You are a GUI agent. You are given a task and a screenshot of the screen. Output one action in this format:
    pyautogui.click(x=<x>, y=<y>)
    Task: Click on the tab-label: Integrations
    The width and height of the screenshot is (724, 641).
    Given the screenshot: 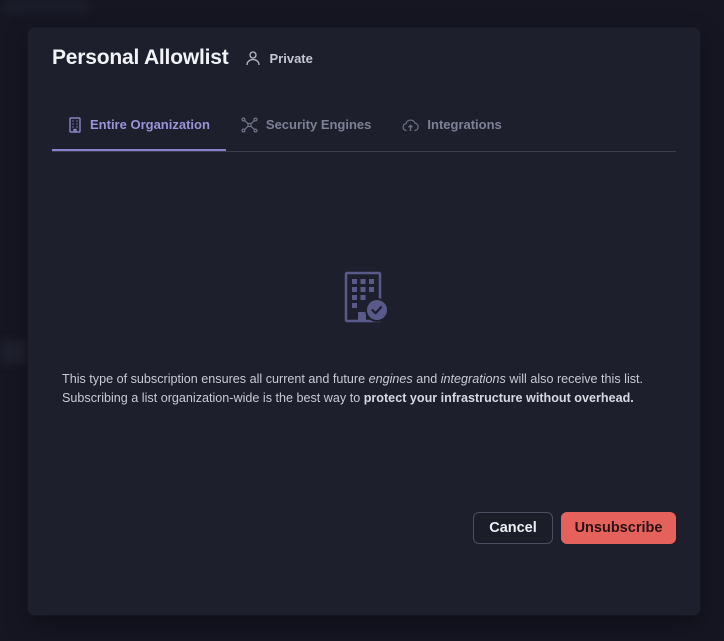 What is the action you would take?
    pyautogui.click(x=464, y=124)
    